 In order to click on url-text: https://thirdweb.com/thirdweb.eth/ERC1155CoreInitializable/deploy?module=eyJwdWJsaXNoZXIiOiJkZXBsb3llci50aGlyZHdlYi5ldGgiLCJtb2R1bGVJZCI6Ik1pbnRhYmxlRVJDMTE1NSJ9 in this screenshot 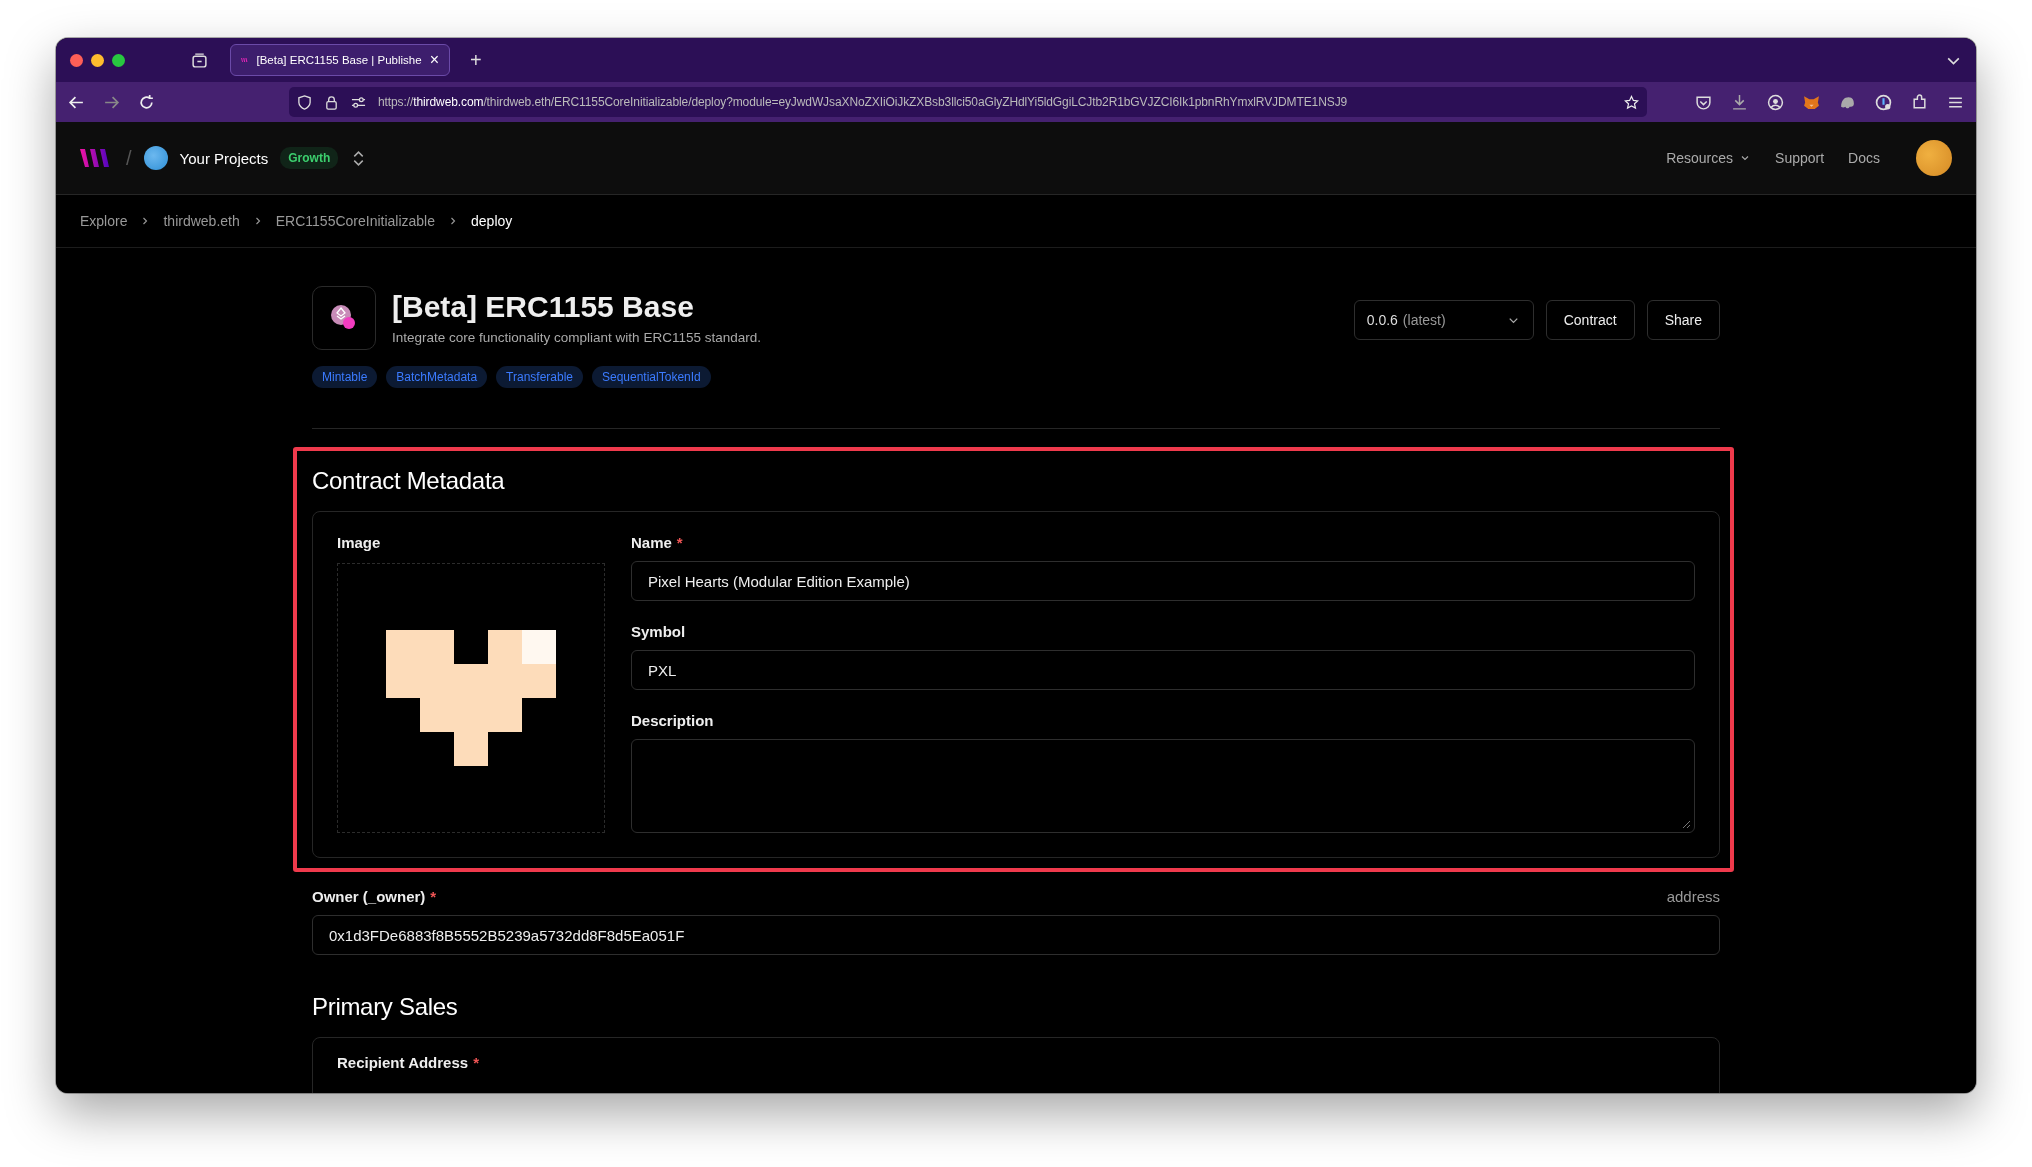, I will do `click(863, 102)`.